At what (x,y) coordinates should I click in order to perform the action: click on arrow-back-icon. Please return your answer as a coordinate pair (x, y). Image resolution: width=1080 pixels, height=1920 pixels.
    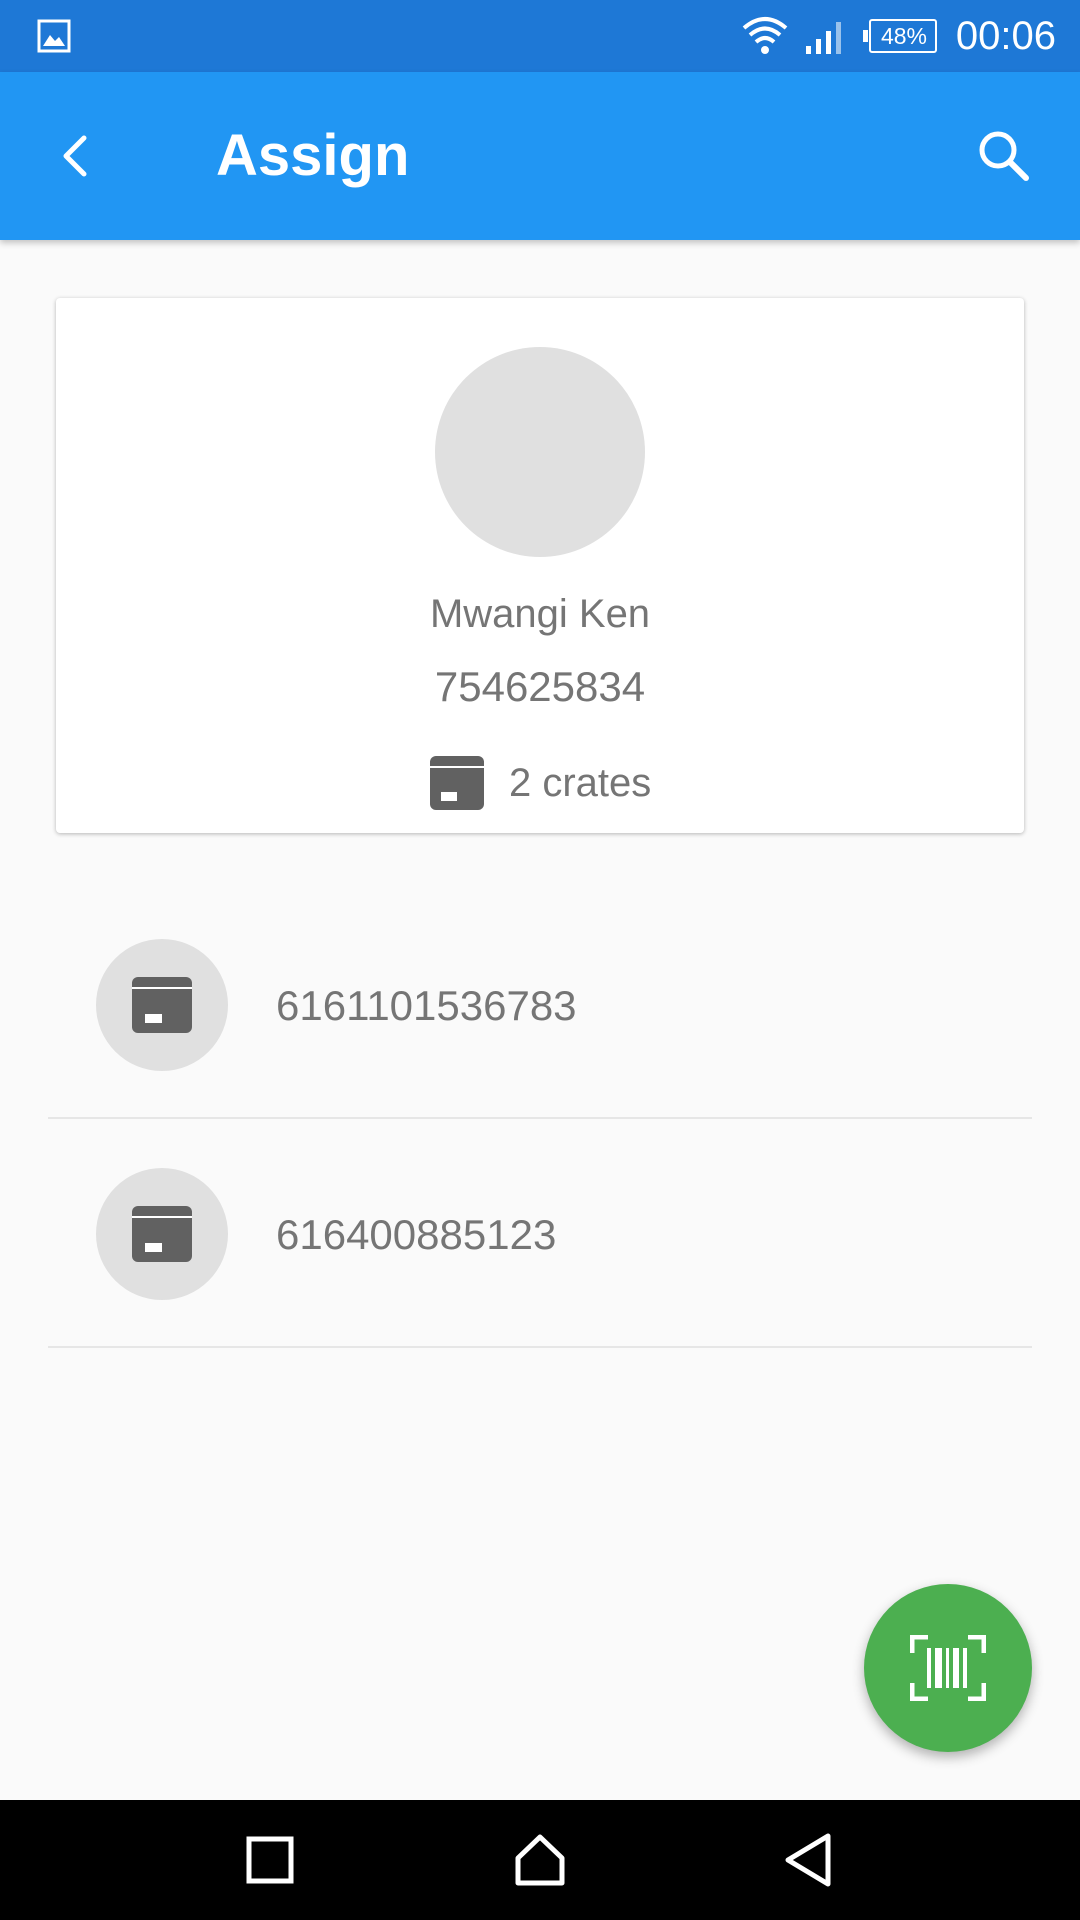
    Looking at the image, I should click on (75, 156).